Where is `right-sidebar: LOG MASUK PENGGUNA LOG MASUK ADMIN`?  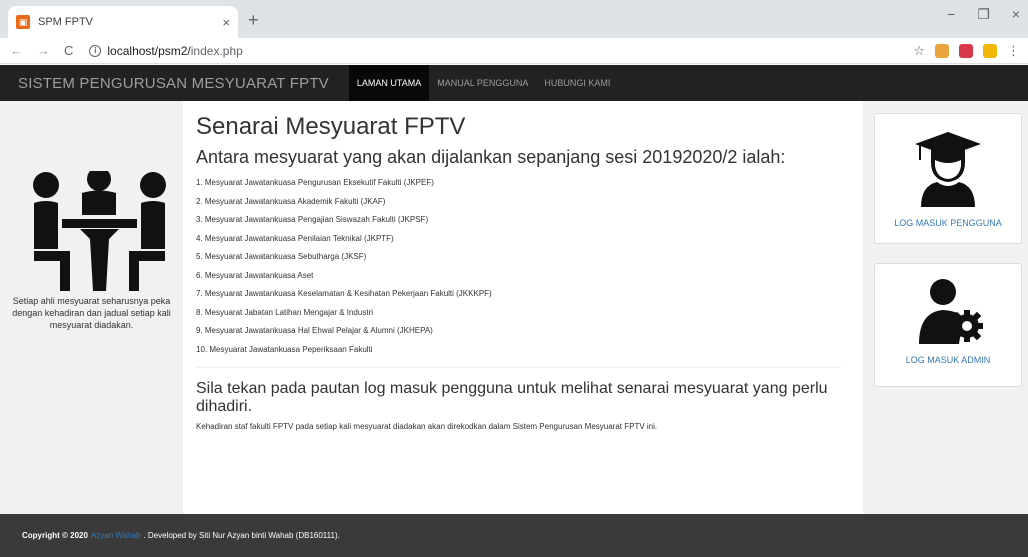
right-sidebar: LOG MASUK PENGGUNA LOG MASUK ADMIN is located at coordinates (945, 307).